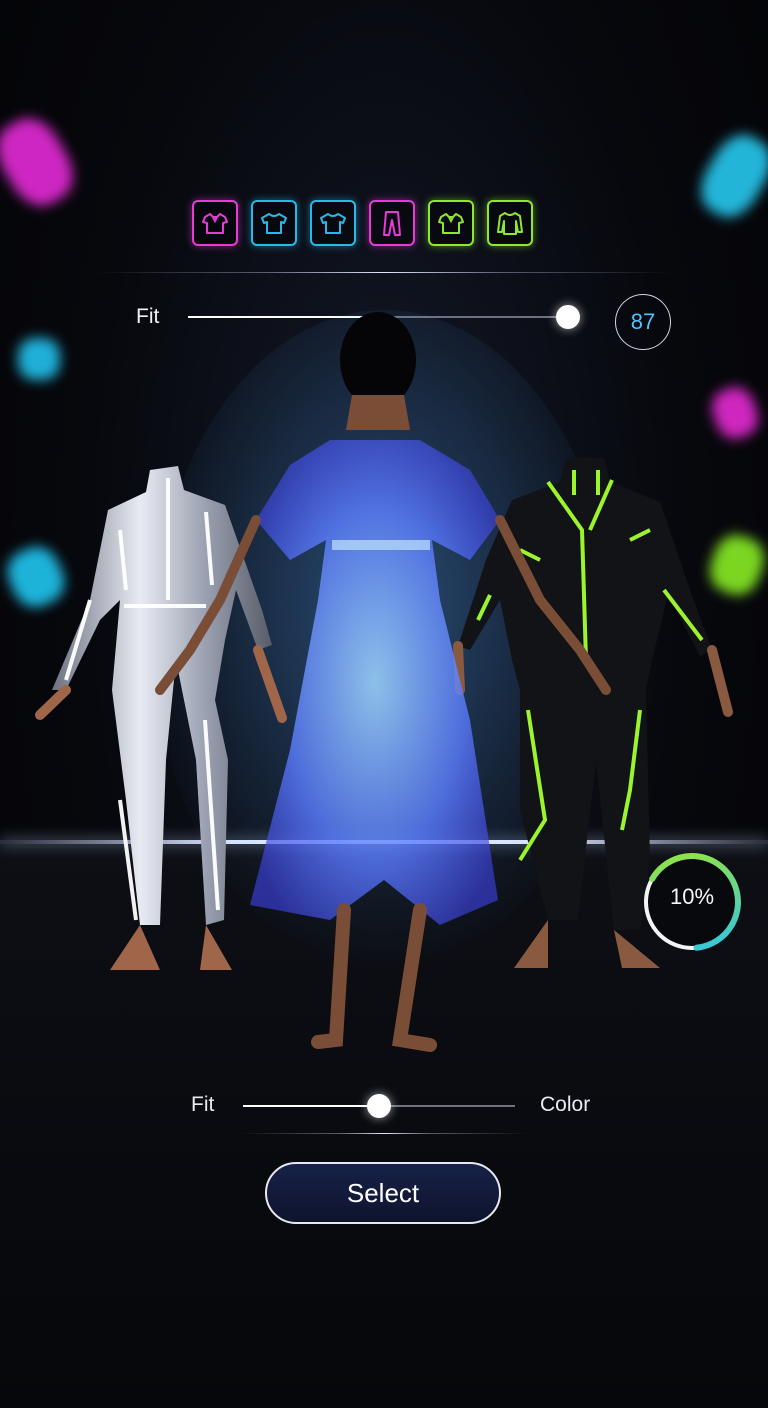  What do you see at coordinates (565, 1104) in the screenshot?
I see `color-label: Color` at bounding box center [565, 1104].